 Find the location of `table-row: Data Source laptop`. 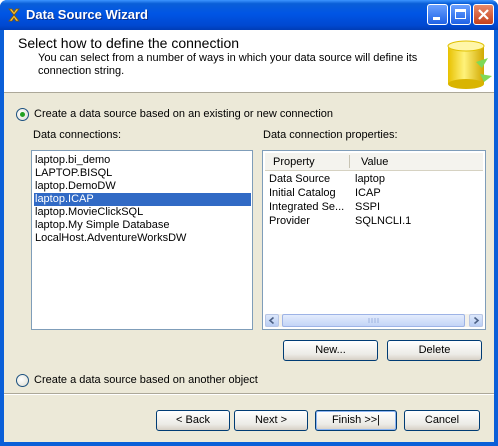

table-row: Data Source laptop is located at coordinates (374, 180).